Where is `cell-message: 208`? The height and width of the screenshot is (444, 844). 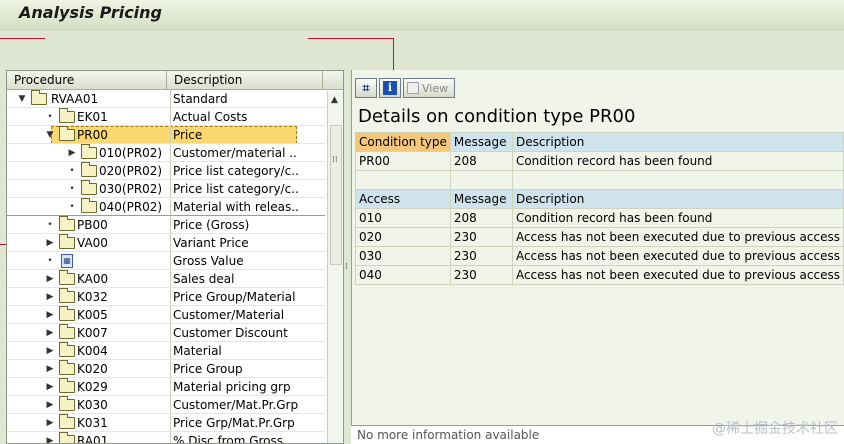
cell-message: 208 is located at coordinates (481, 218).